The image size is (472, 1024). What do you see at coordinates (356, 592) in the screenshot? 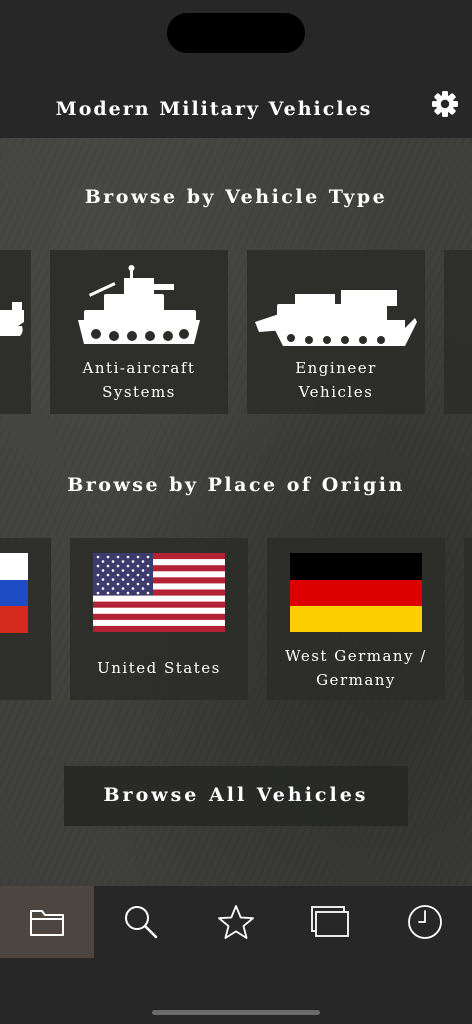
I see `germany-flag-icon` at bounding box center [356, 592].